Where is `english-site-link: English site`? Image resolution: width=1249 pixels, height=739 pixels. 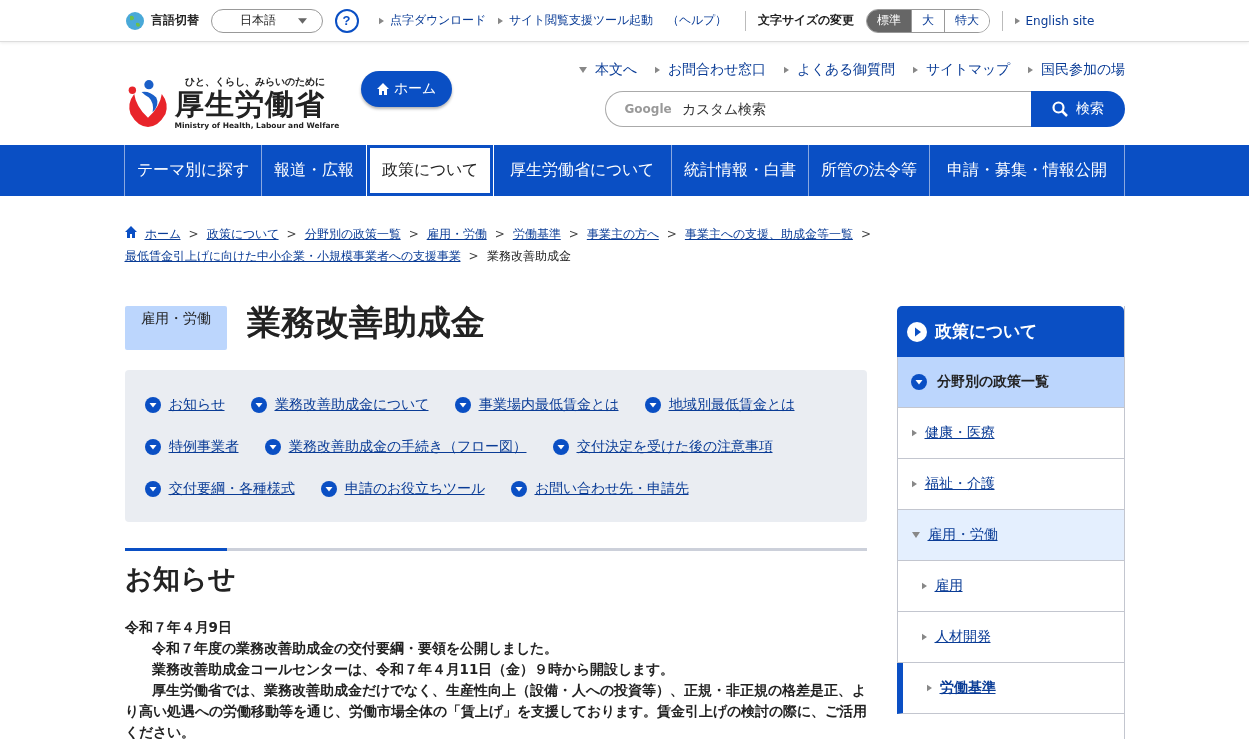 english-site-link: English site is located at coordinates (1060, 20).